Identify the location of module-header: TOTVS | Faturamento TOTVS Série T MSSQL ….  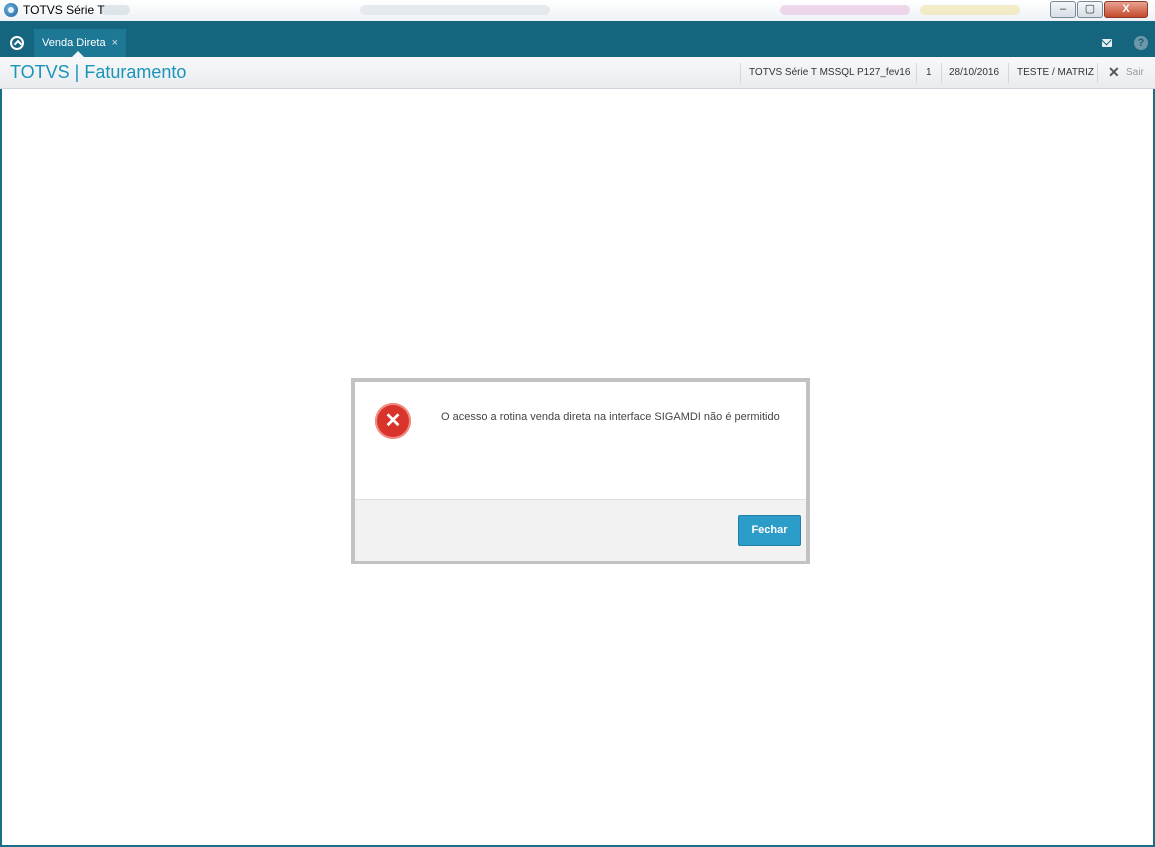
(577, 73).